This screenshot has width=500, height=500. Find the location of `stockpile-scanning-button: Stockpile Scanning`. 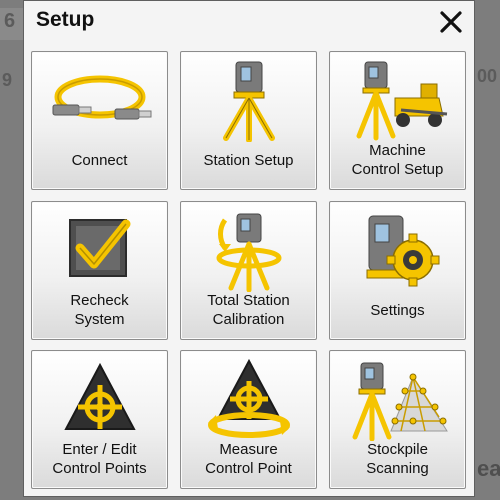

stockpile-scanning-button: Stockpile Scanning is located at coordinates (397, 419).